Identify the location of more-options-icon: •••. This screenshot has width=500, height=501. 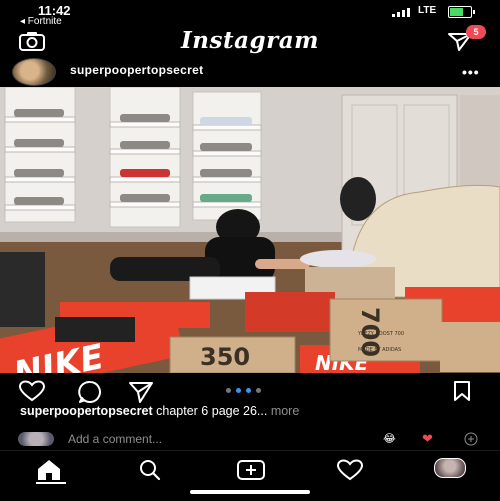
(471, 72).